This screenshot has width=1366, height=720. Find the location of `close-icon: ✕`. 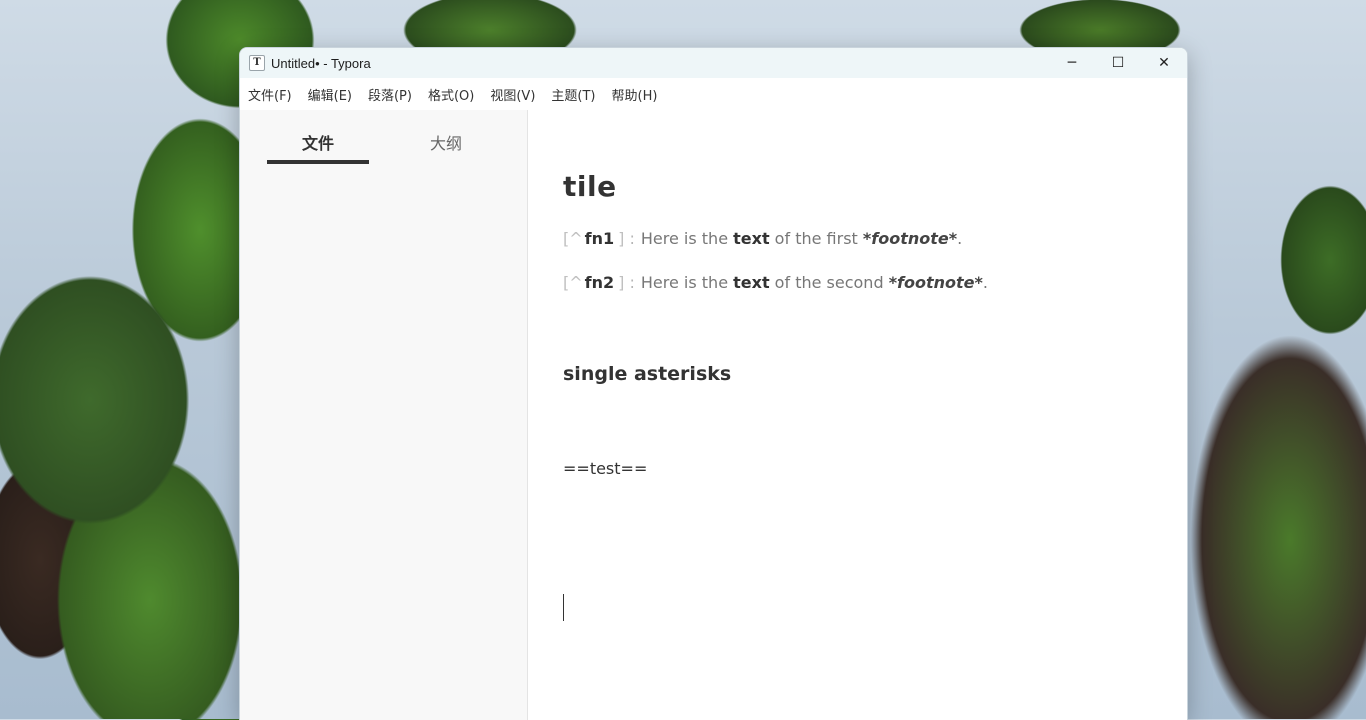

close-icon: ✕ is located at coordinates (1164, 63).